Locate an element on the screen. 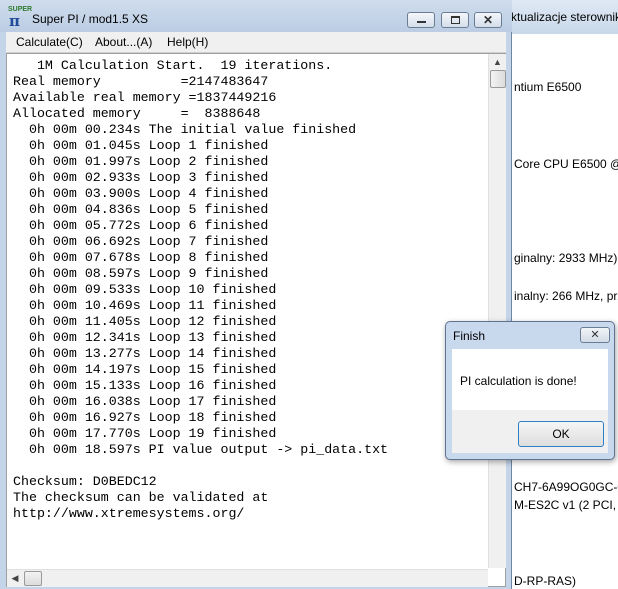 The width and height of the screenshot is (618, 589). log-line: 0h 00m 11.405s Loop 12 finished is located at coordinates (145, 321).